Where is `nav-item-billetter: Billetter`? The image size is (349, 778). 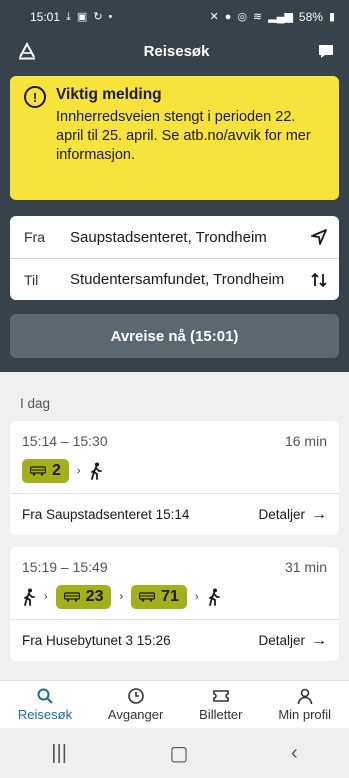
nav-item-billetter: Billetter is located at coordinates (221, 704).